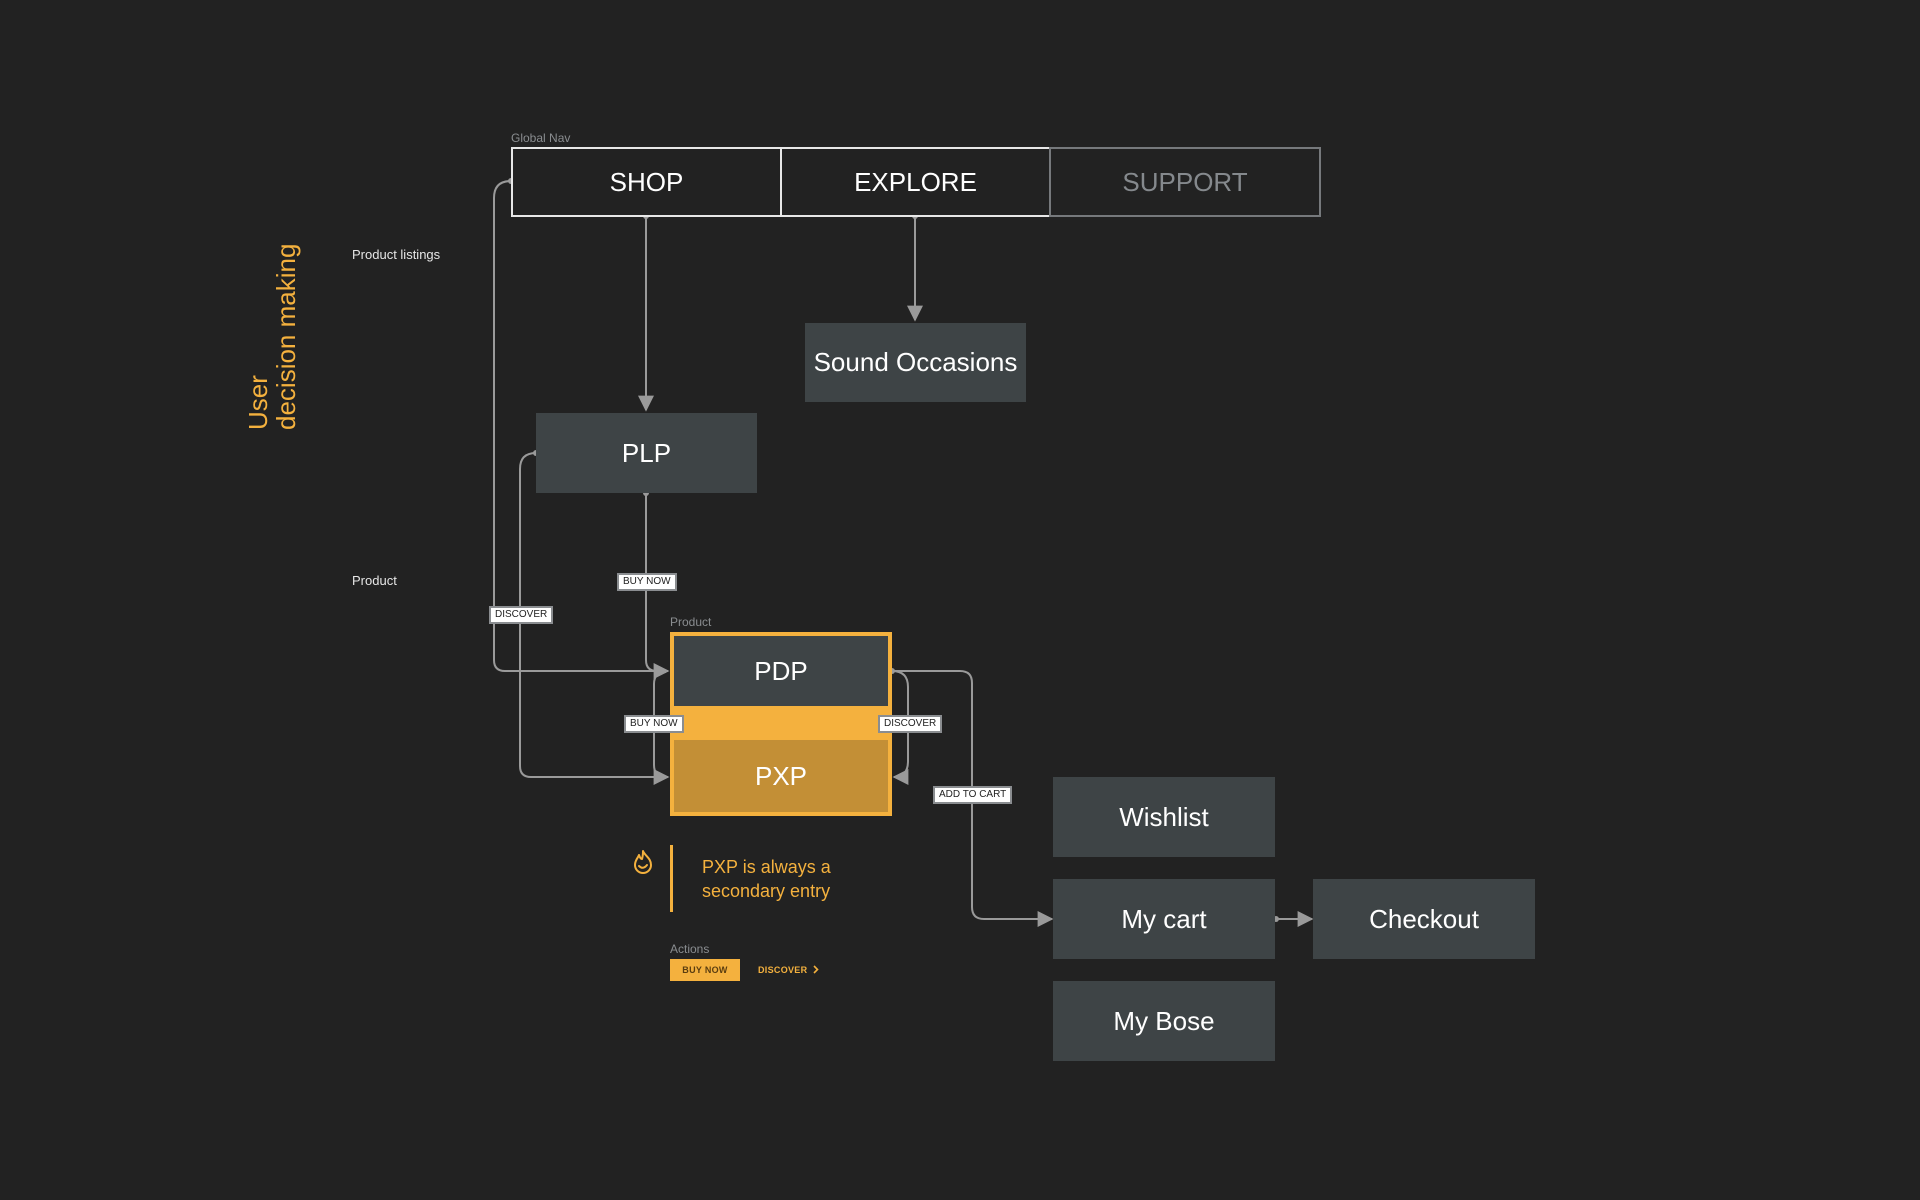  I want to click on node-my-bose: My Bose, so click(1164, 1021).